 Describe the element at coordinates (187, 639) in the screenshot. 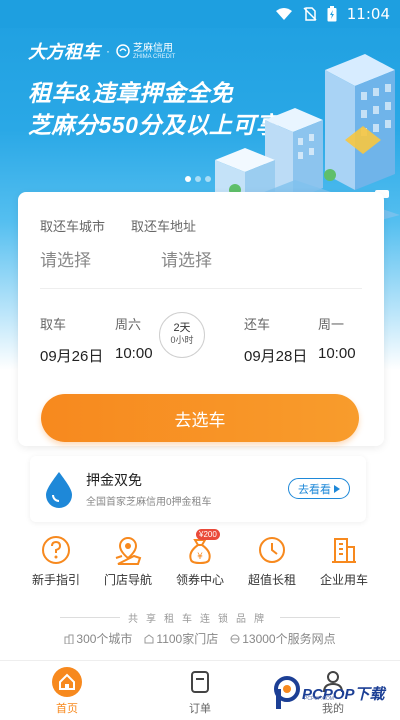

I see `stat-stores-label: 1100家门店` at that location.